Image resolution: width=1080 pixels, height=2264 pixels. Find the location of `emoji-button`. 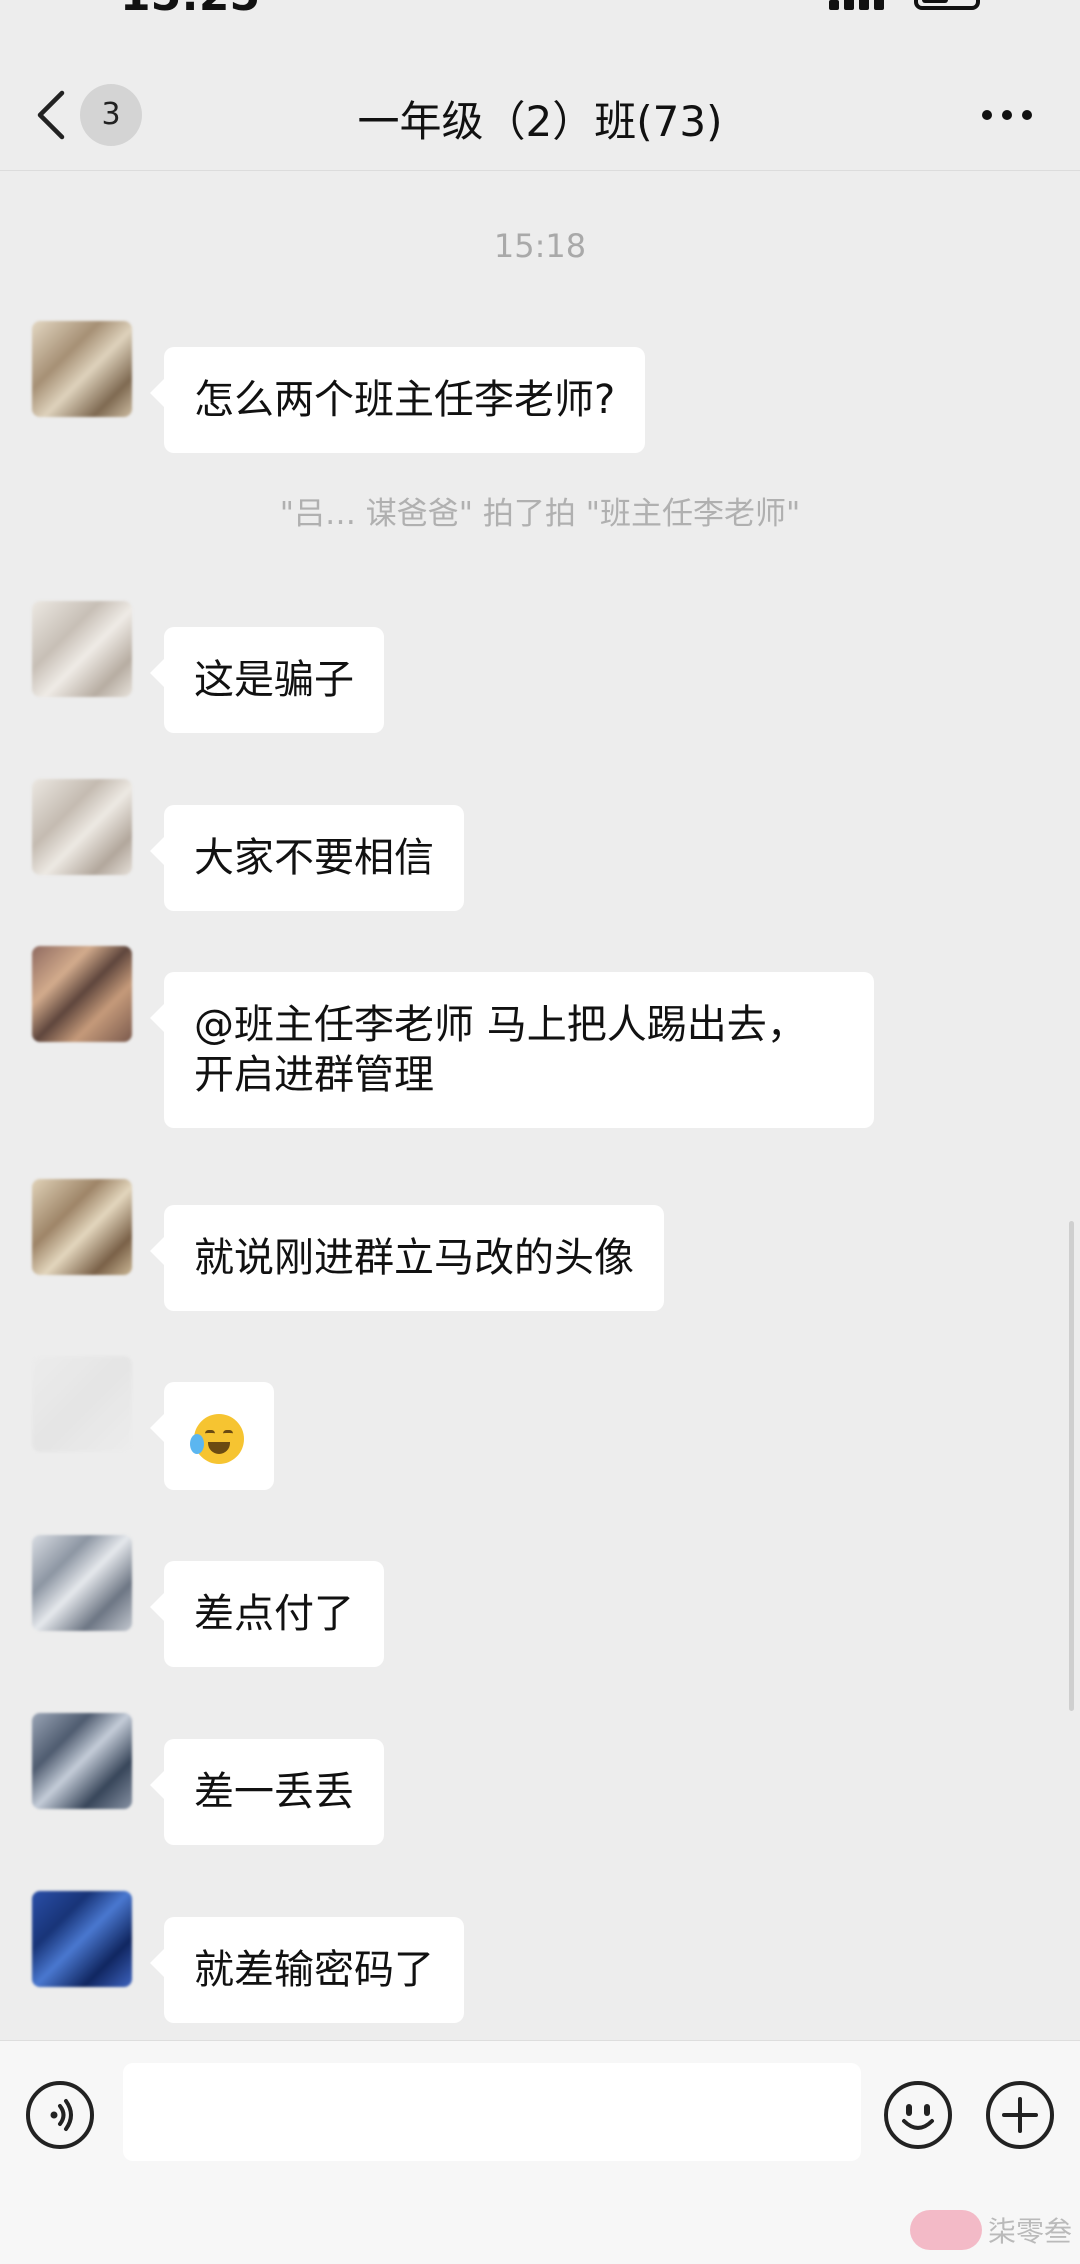

emoji-button is located at coordinates (918, 2115).